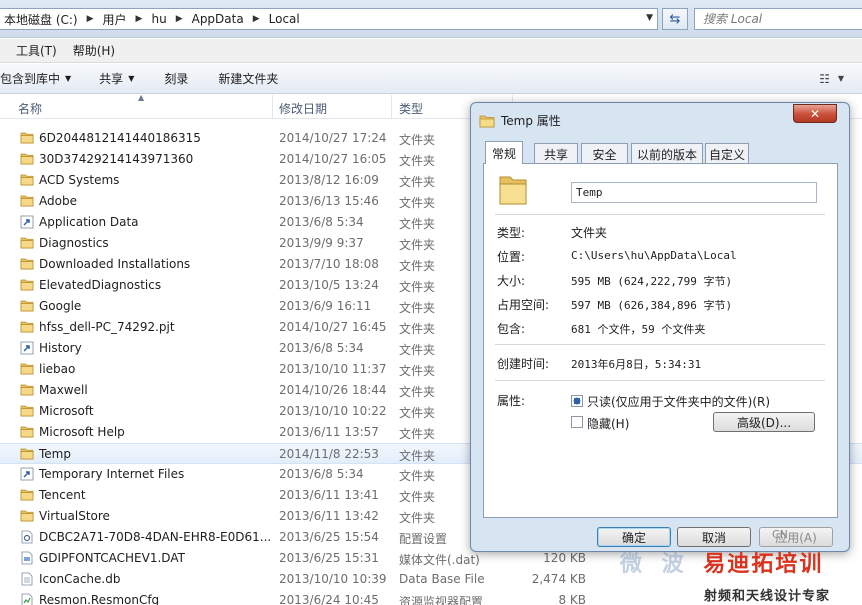  What do you see at coordinates (74, 516) in the screenshot?
I see `file-name: VirtualStore` at bounding box center [74, 516].